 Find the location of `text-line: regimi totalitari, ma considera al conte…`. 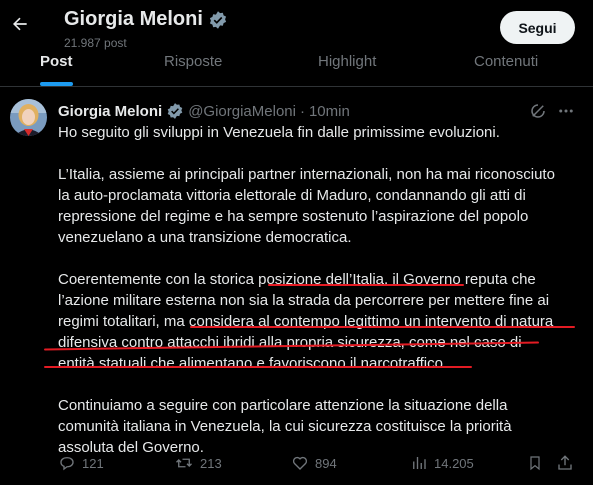

text-line: regimi totalitari, ma considera al conte… is located at coordinates (306, 321).